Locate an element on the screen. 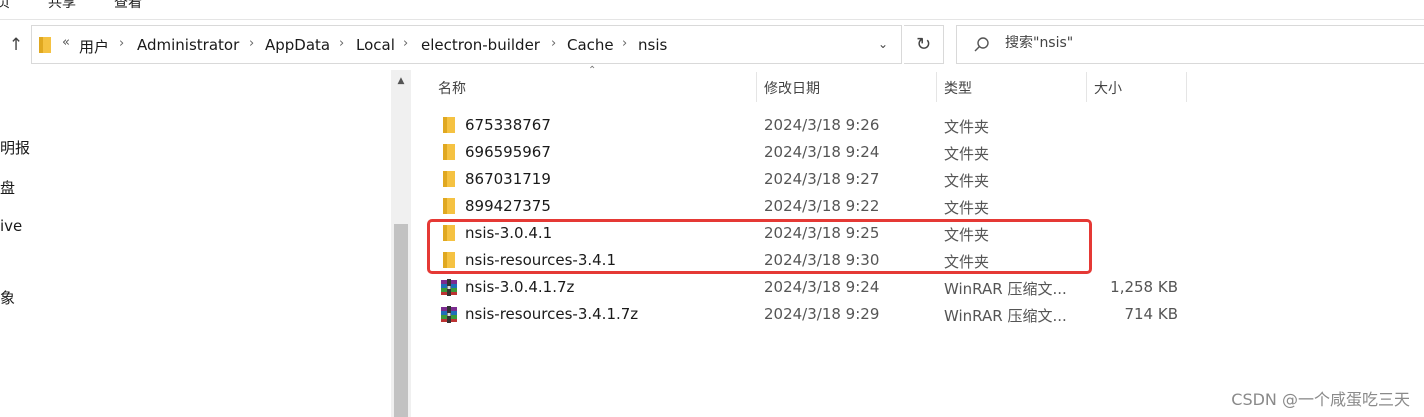 Image resolution: width=1424 pixels, height=417 pixels. scroll-up-icon: ▲ is located at coordinates (401, 81).